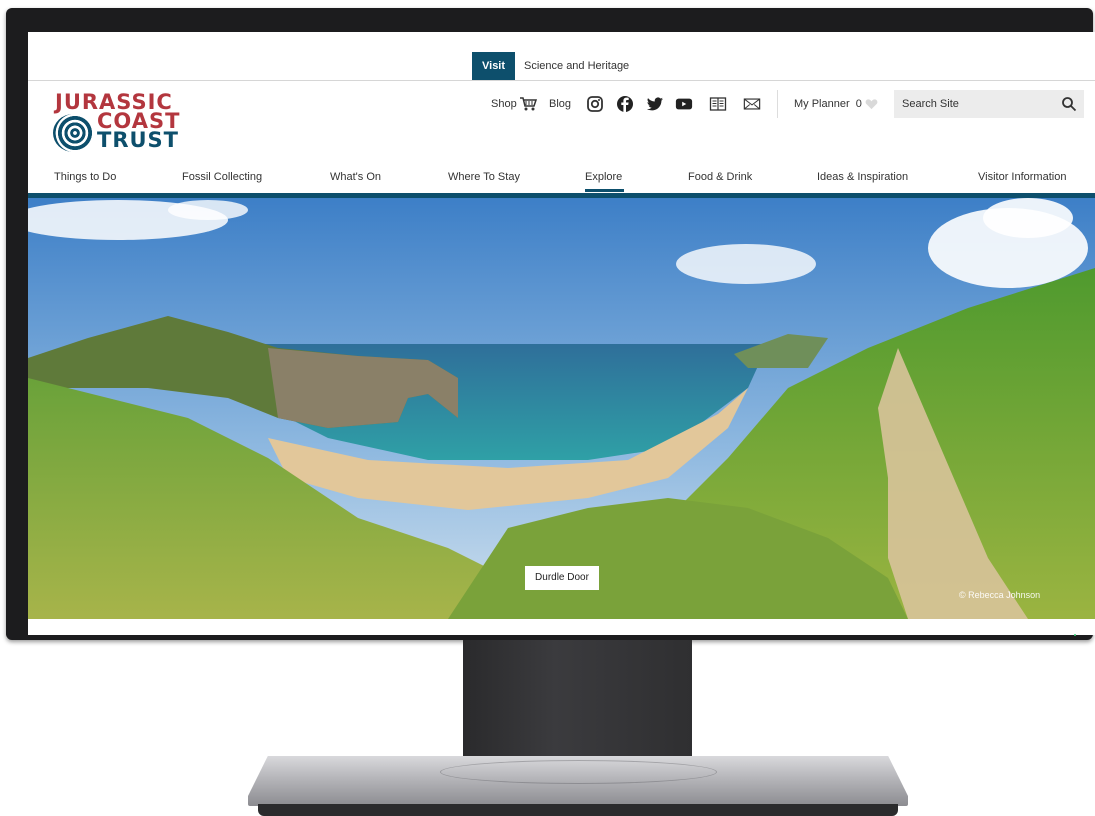 Image resolution: width=1095 pixels, height=816 pixels. I want to click on book-icon, so click(718, 104).